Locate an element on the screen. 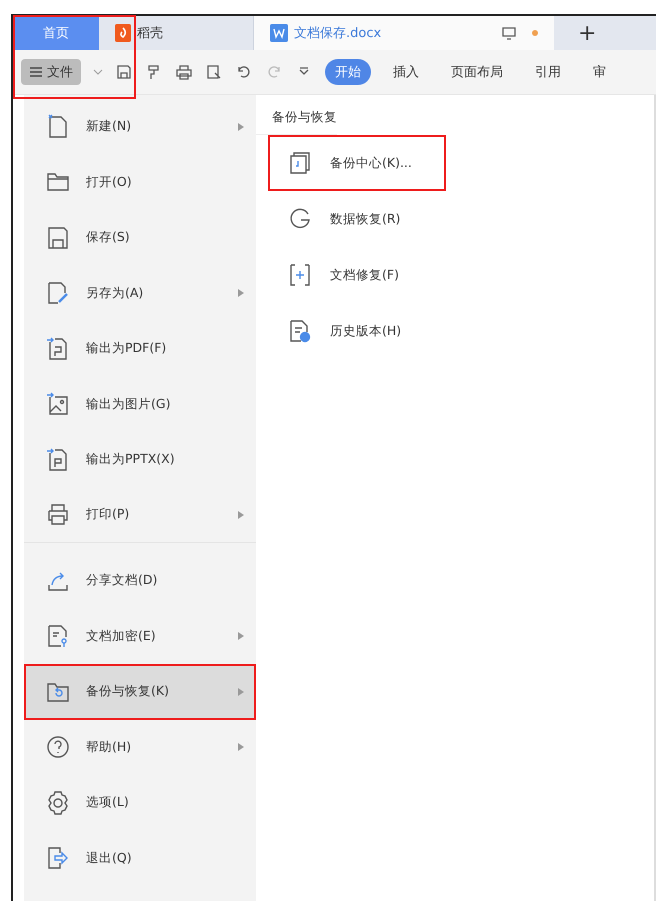 The height and width of the screenshot is (901, 664). menu-item: 选项(L) is located at coordinates (140, 802).